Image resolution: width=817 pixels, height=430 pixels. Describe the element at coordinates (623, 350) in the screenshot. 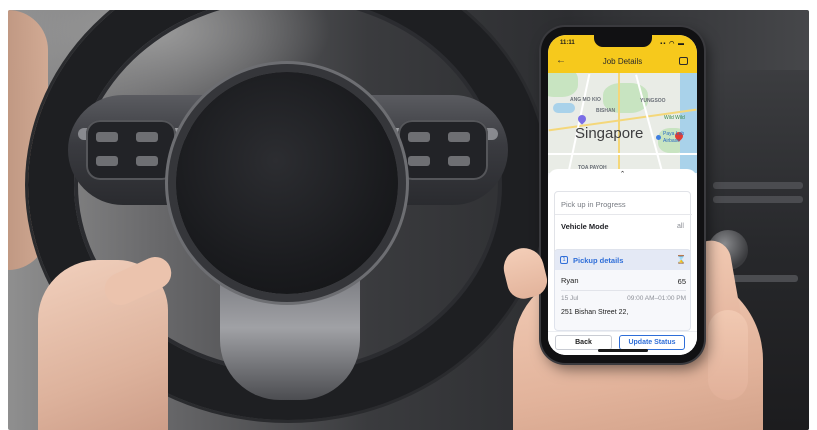

I see `home-indicator` at that location.